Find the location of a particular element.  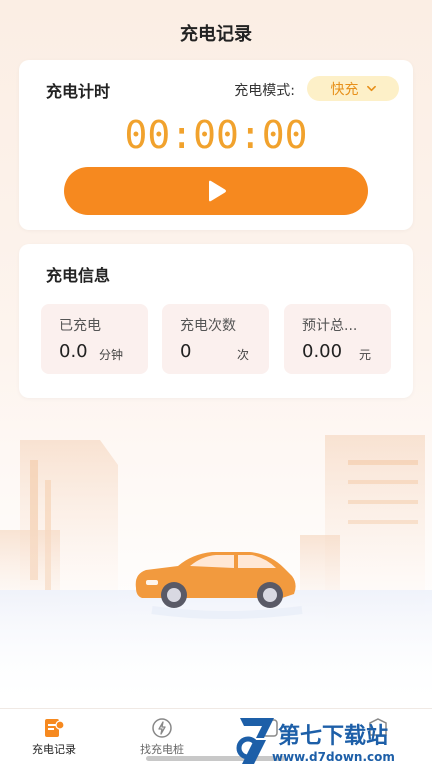

tab-label: 充电记录 is located at coordinates (54, 749).